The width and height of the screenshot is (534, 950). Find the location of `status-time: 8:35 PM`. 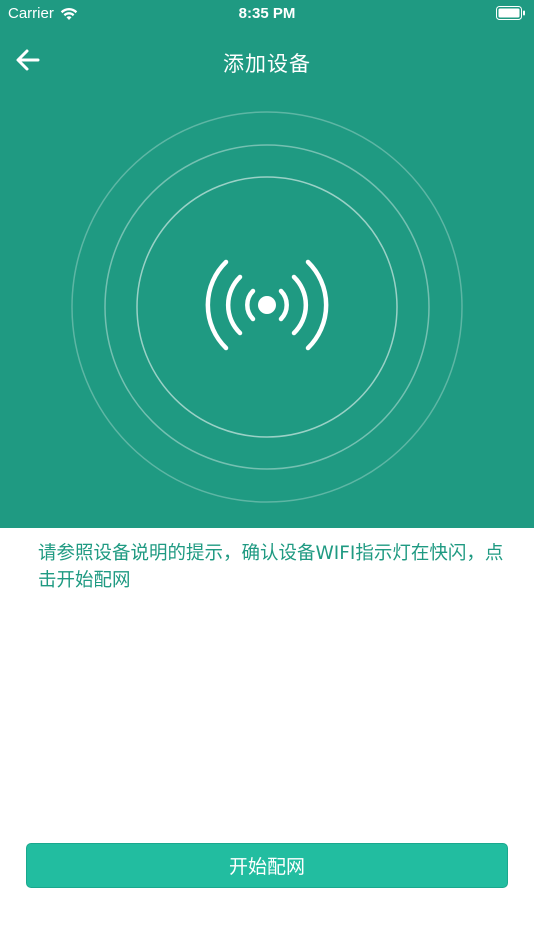

status-time: 8:35 PM is located at coordinates (267, 13).